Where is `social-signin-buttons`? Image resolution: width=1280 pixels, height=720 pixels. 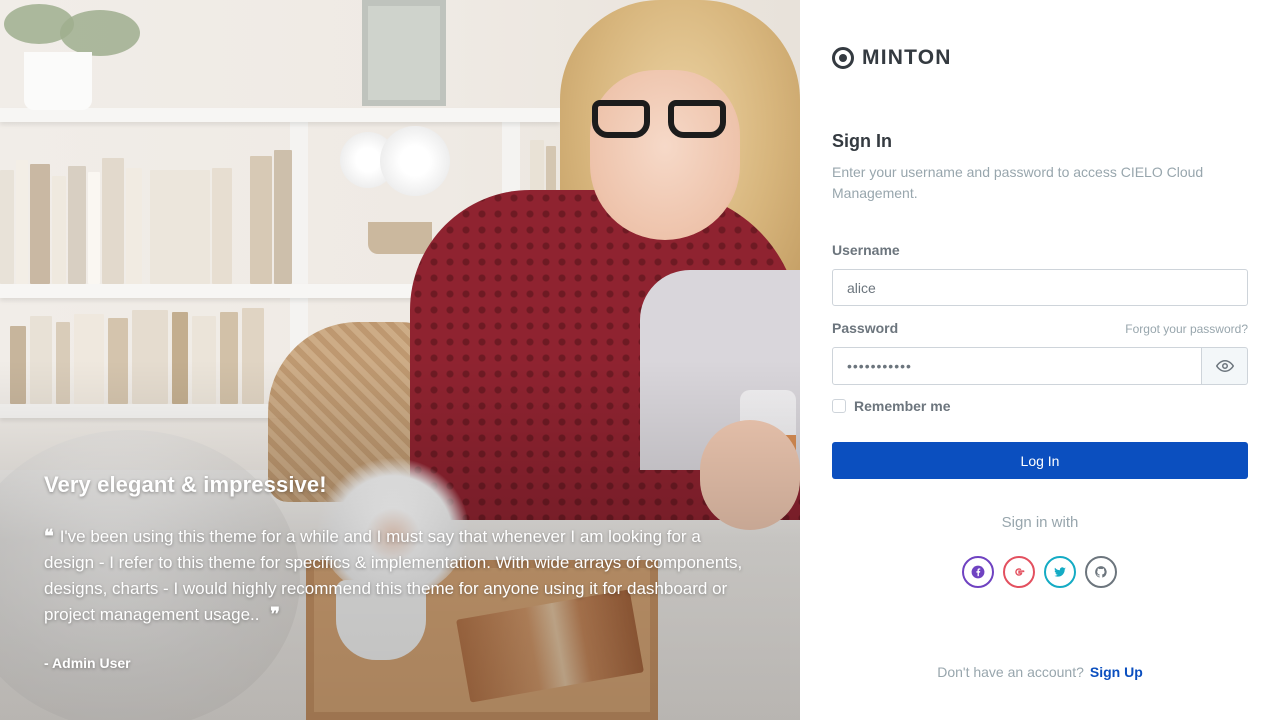
social-signin-buttons is located at coordinates (1039, 572).